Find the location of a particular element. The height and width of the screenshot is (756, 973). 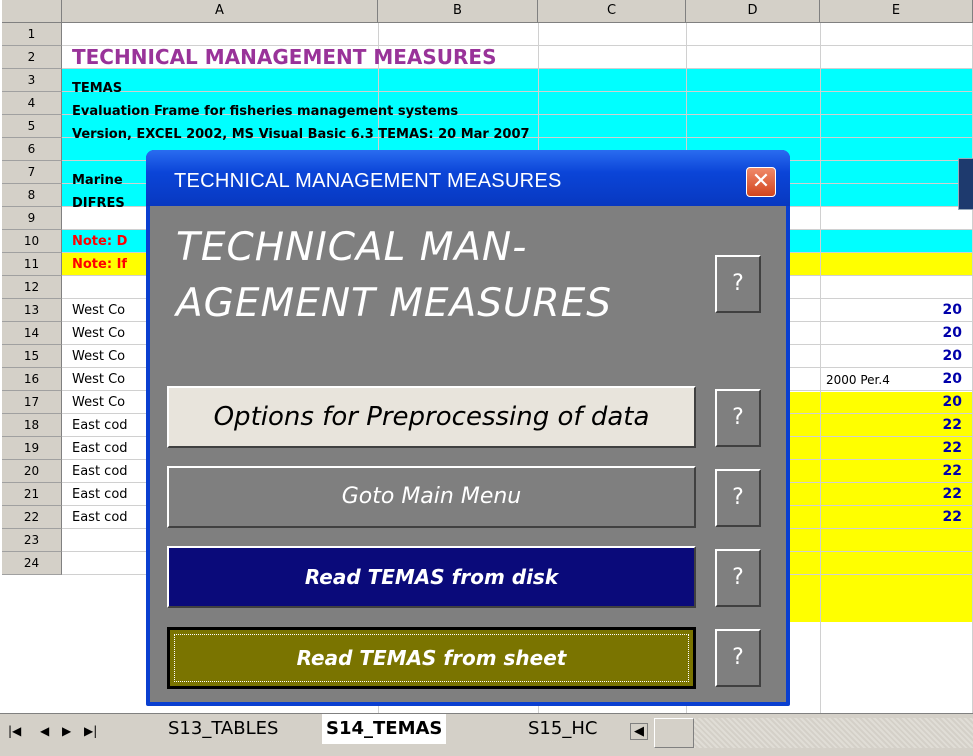

cell-a2: TEMAS is located at coordinates (97, 88).